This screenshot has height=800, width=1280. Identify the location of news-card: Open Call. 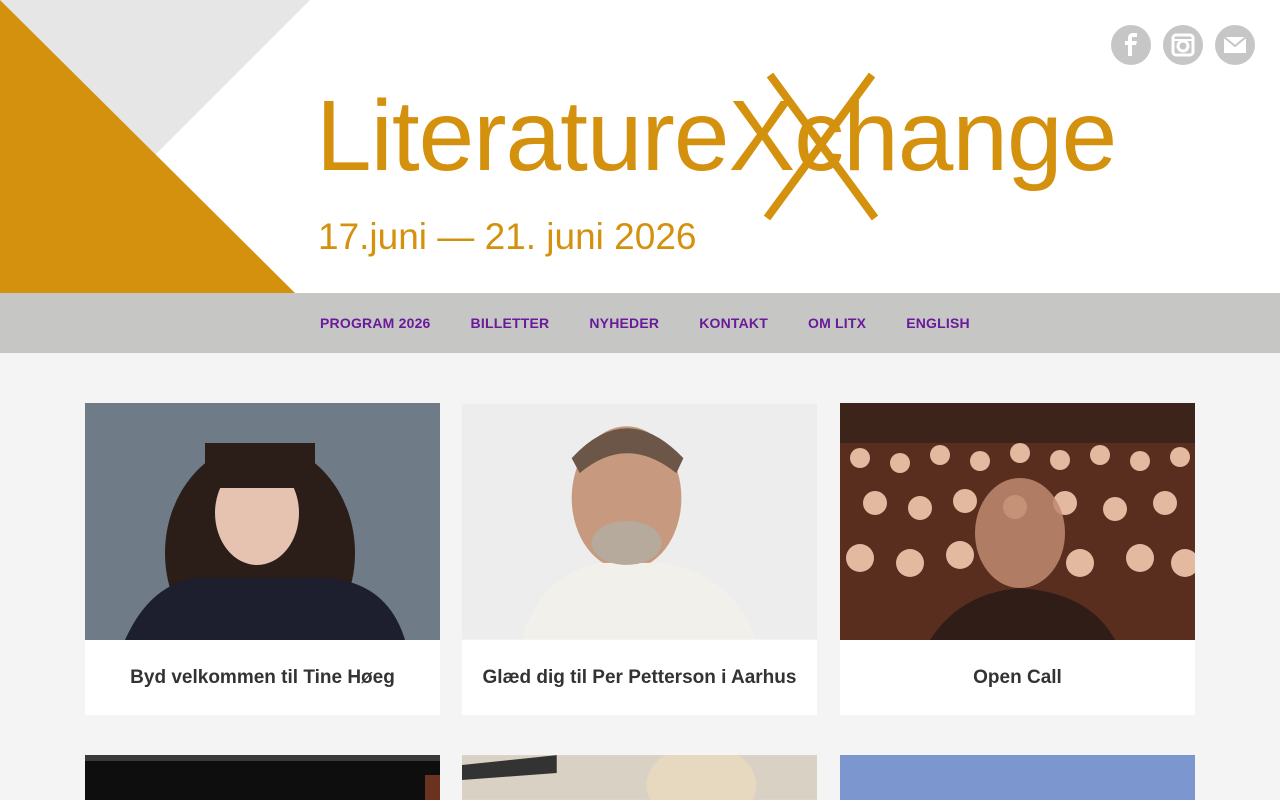
(1017, 559).